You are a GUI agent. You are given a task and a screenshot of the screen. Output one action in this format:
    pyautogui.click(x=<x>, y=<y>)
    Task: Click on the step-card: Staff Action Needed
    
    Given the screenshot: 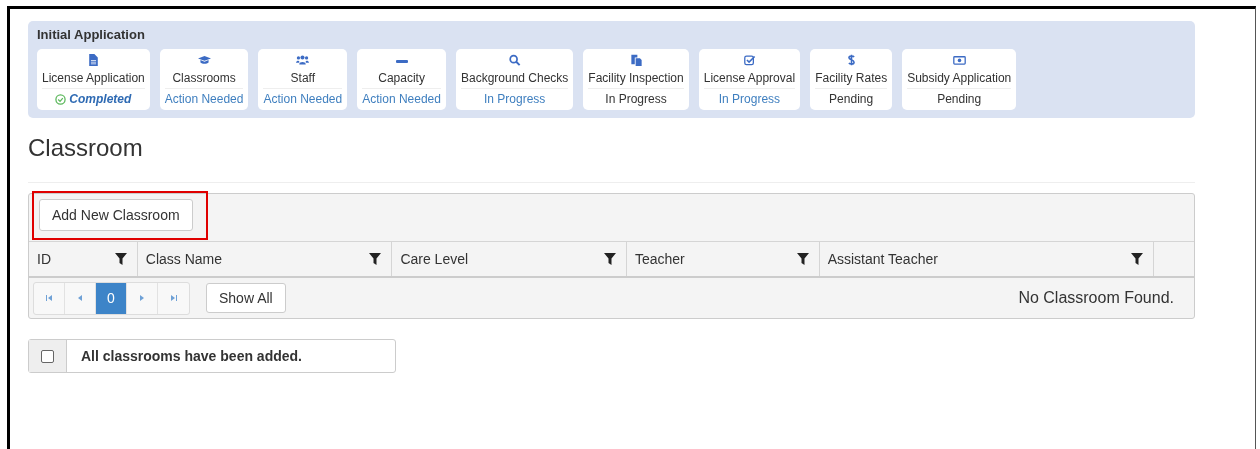 What is the action you would take?
    pyautogui.click(x=303, y=79)
    